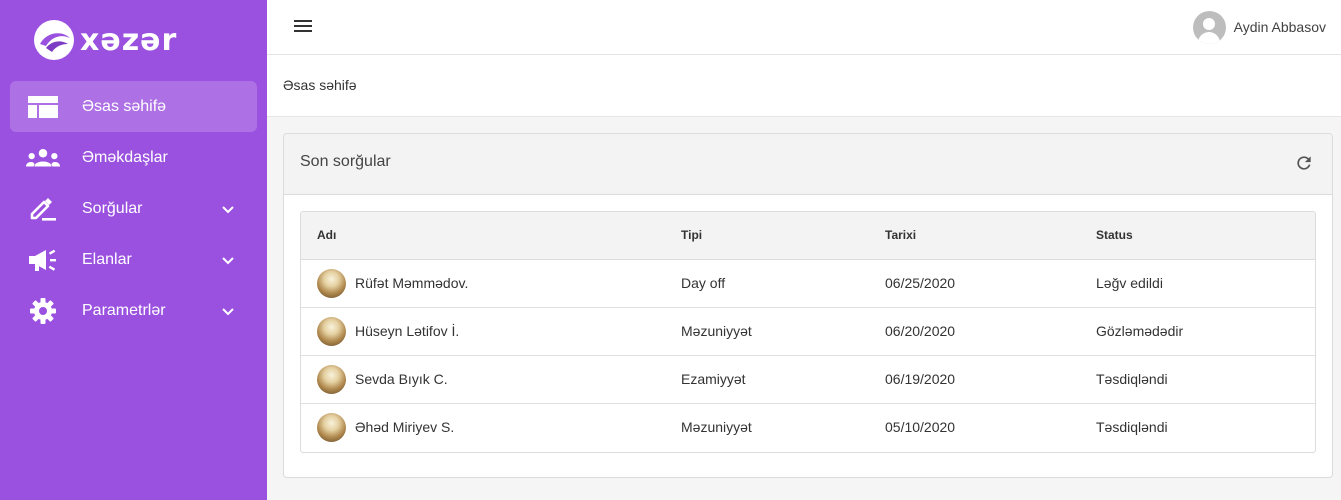 Image resolution: width=1341 pixels, height=500 pixels. What do you see at coordinates (401, 379) in the screenshot?
I see `employee-name: Sevda Bıyık C.` at bounding box center [401, 379].